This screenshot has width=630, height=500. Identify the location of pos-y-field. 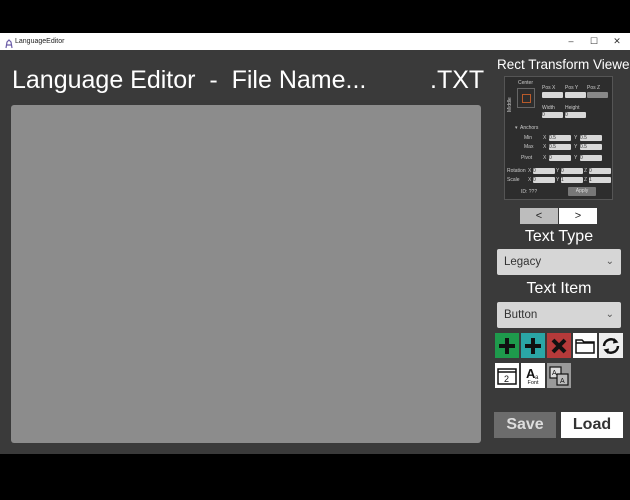
(575, 95).